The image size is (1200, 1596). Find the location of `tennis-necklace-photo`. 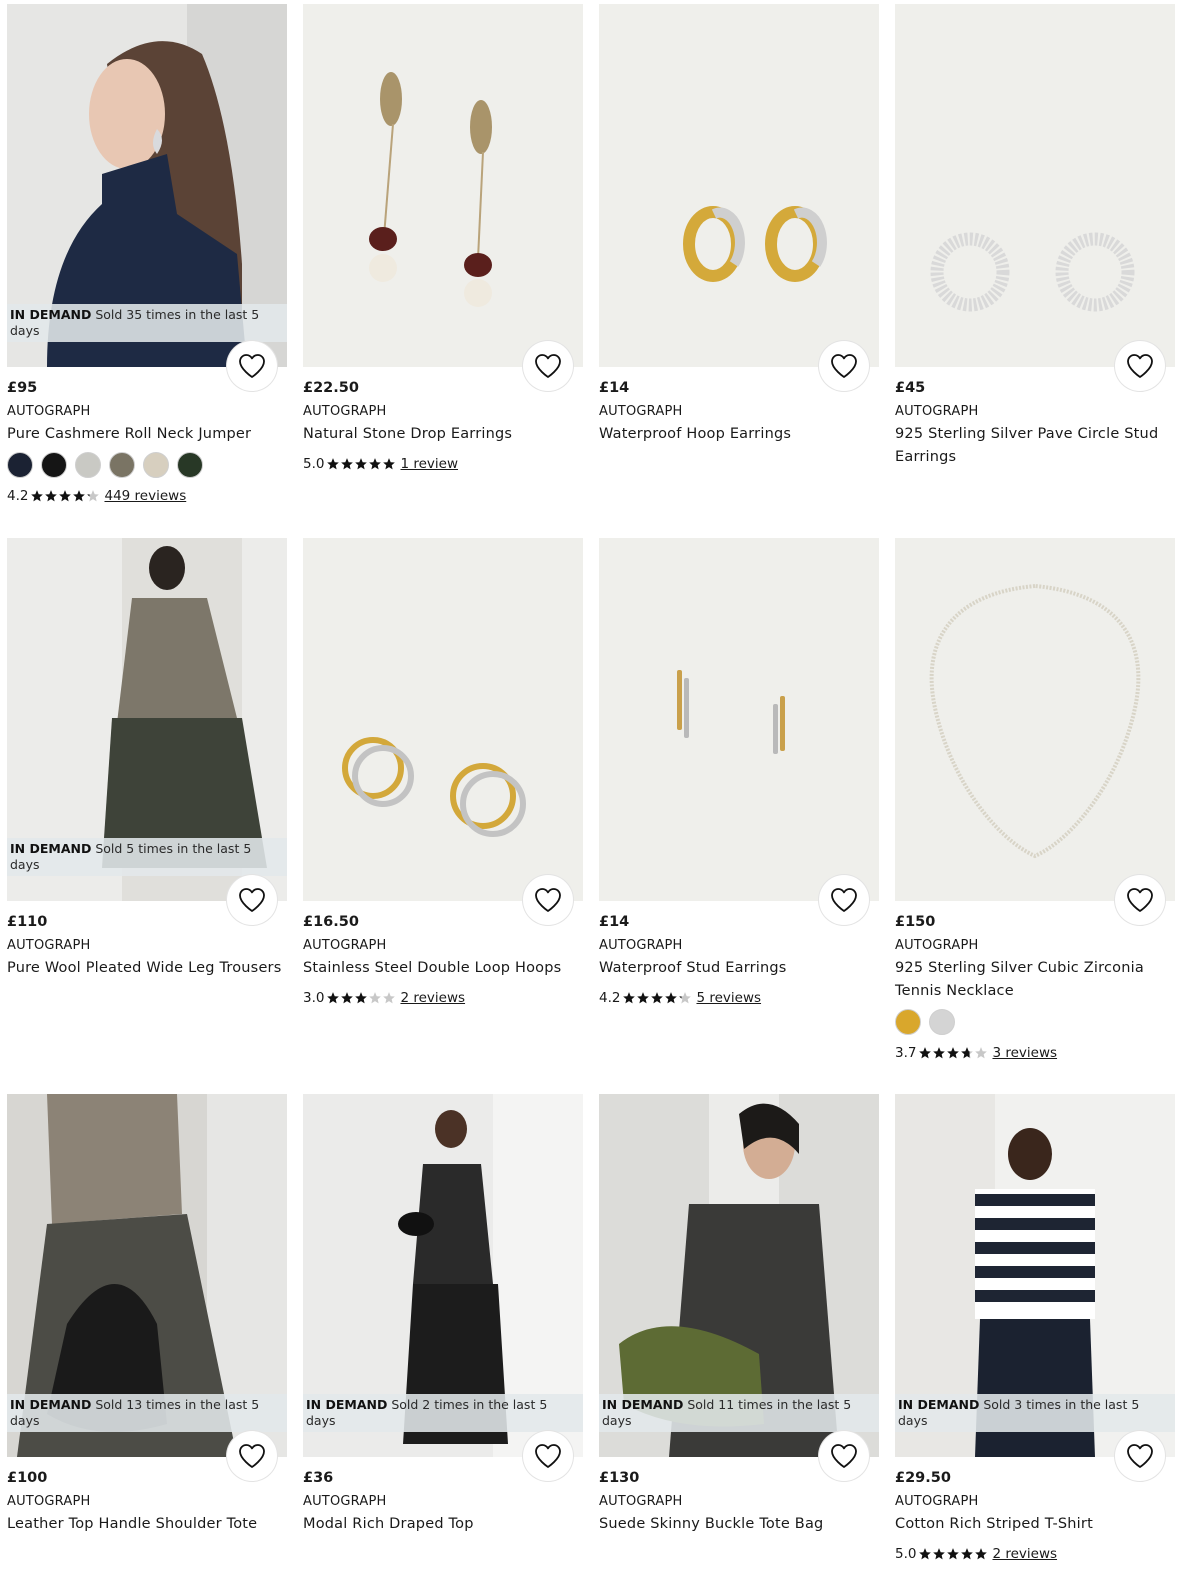

tennis-necklace-photo is located at coordinates (1035, 721).